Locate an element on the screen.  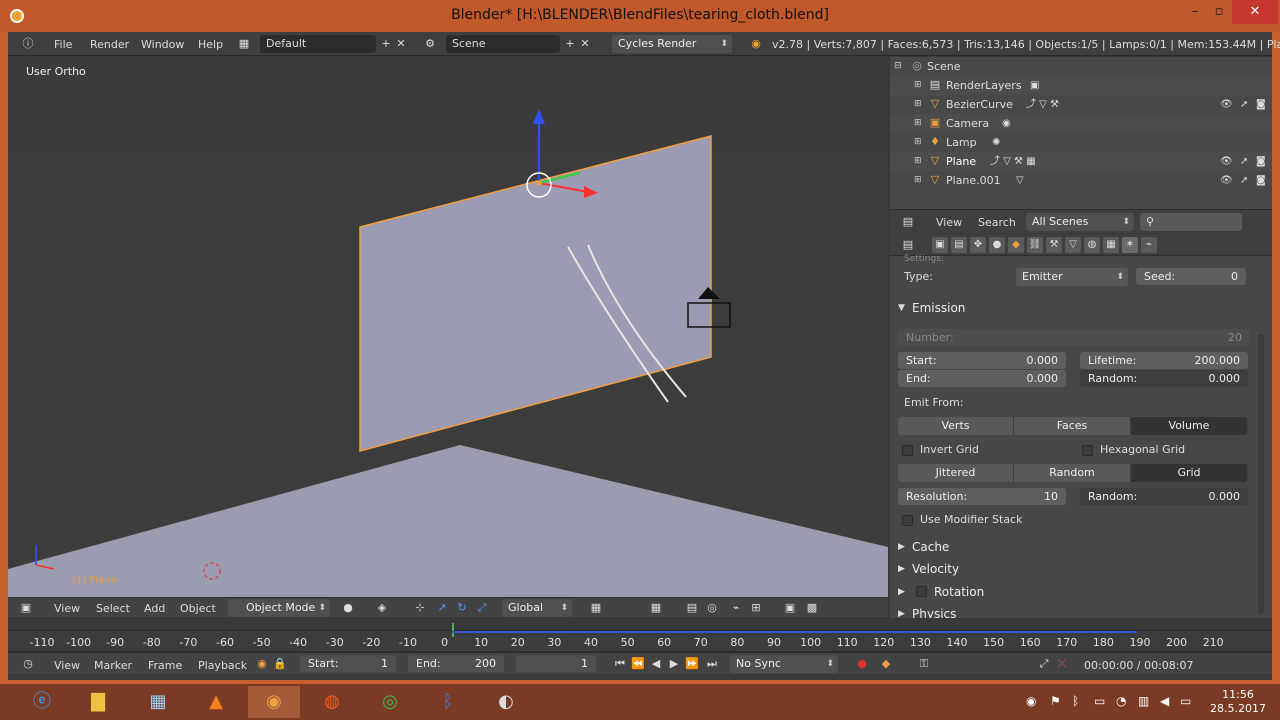
velocity-panel-header: ▶ Velocity is located at coordinates (1077, 569).